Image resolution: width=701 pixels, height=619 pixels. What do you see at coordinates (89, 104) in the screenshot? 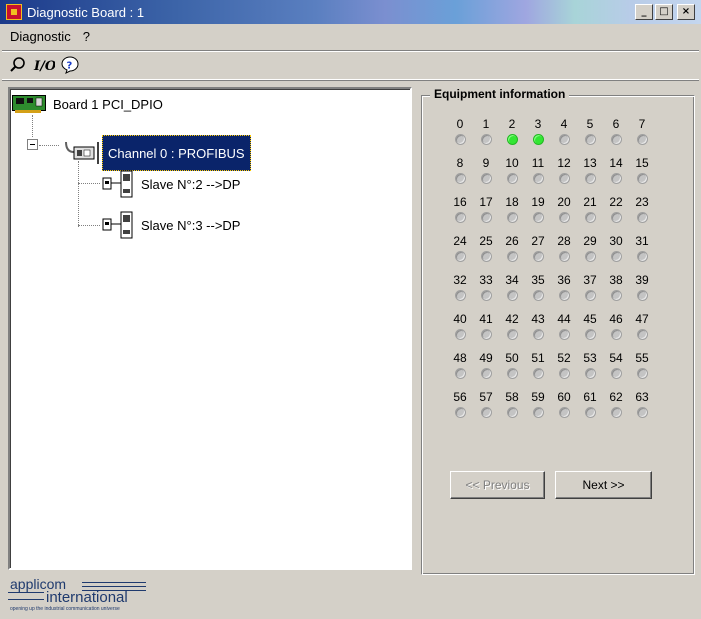
I see `tree-node-board: Board 1 PCI_DPIO` at bounding box center [89, 104].